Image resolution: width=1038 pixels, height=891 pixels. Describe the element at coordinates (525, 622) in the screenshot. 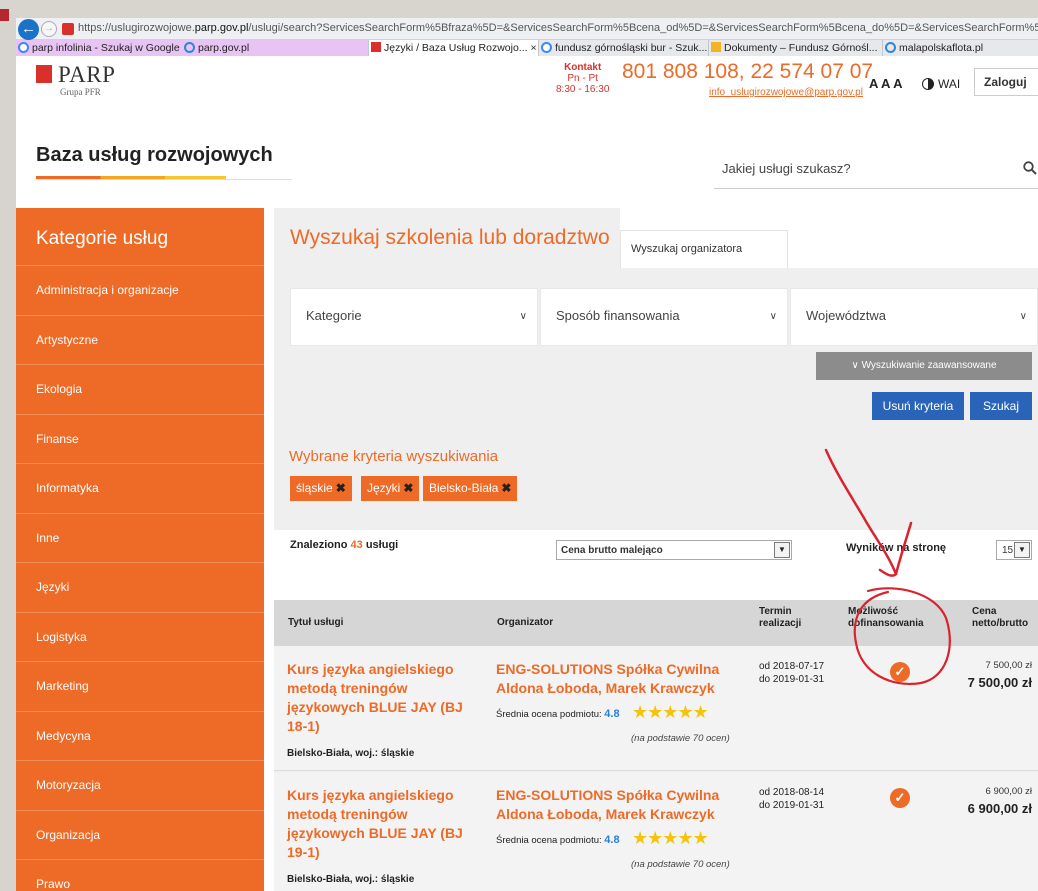

I see `column-organizer: Organizator` at that location.